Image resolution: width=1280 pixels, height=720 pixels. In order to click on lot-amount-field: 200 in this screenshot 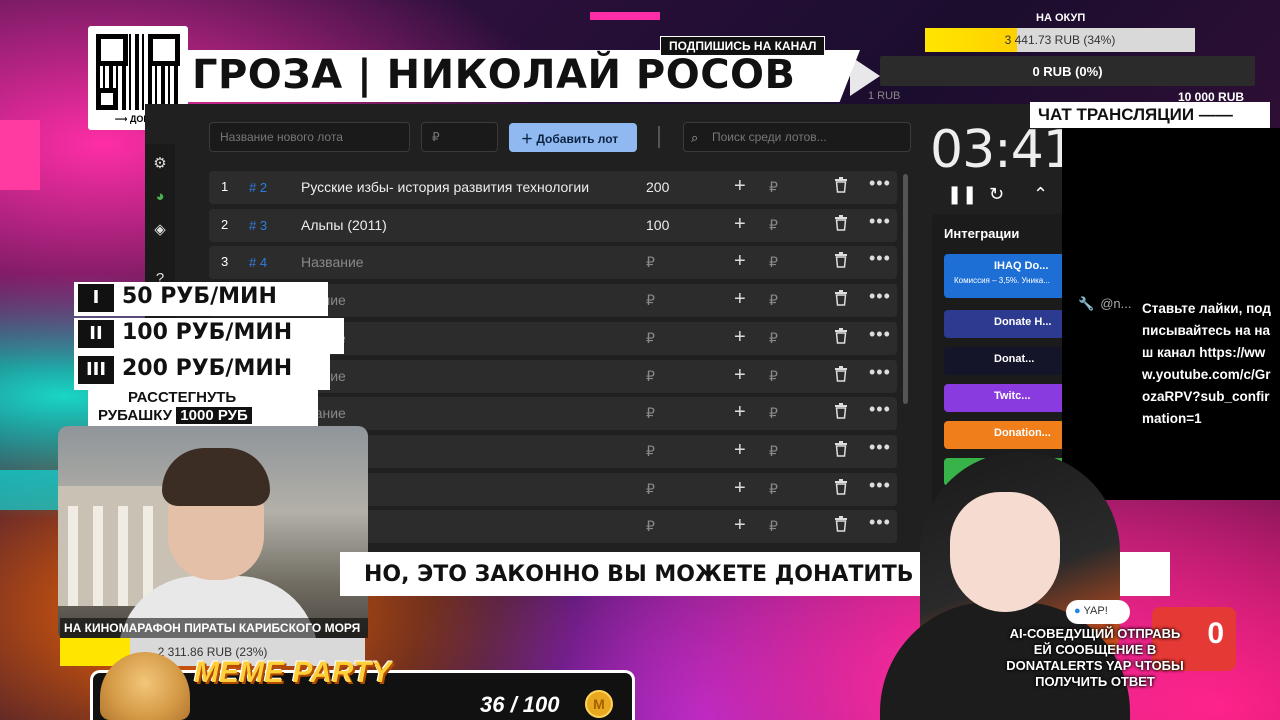, I will do `click(657, 187)`.